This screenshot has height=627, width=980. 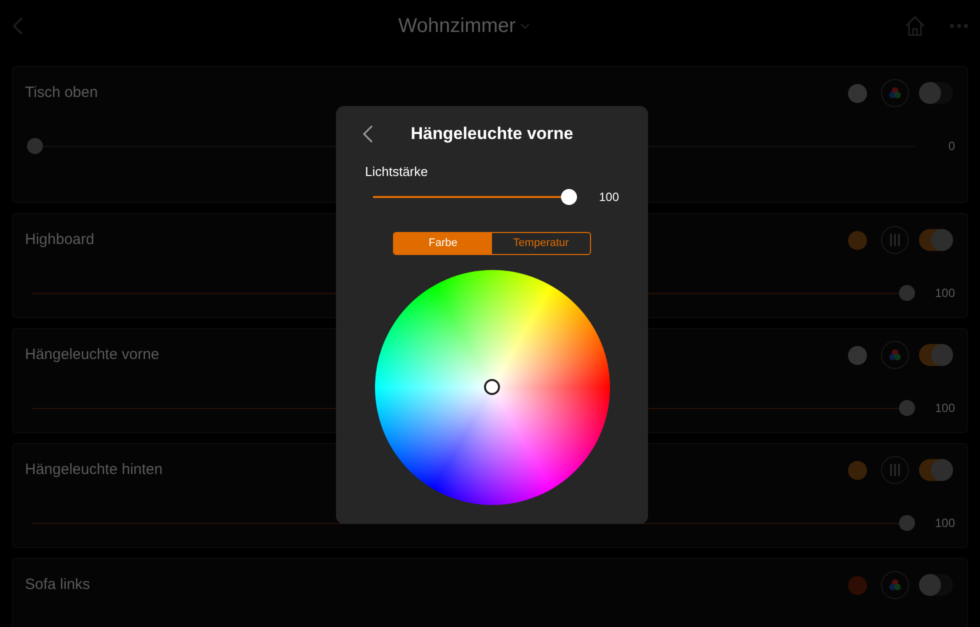 I want to click on room-title: Wohnzimmer, so click(x=457, y=26).